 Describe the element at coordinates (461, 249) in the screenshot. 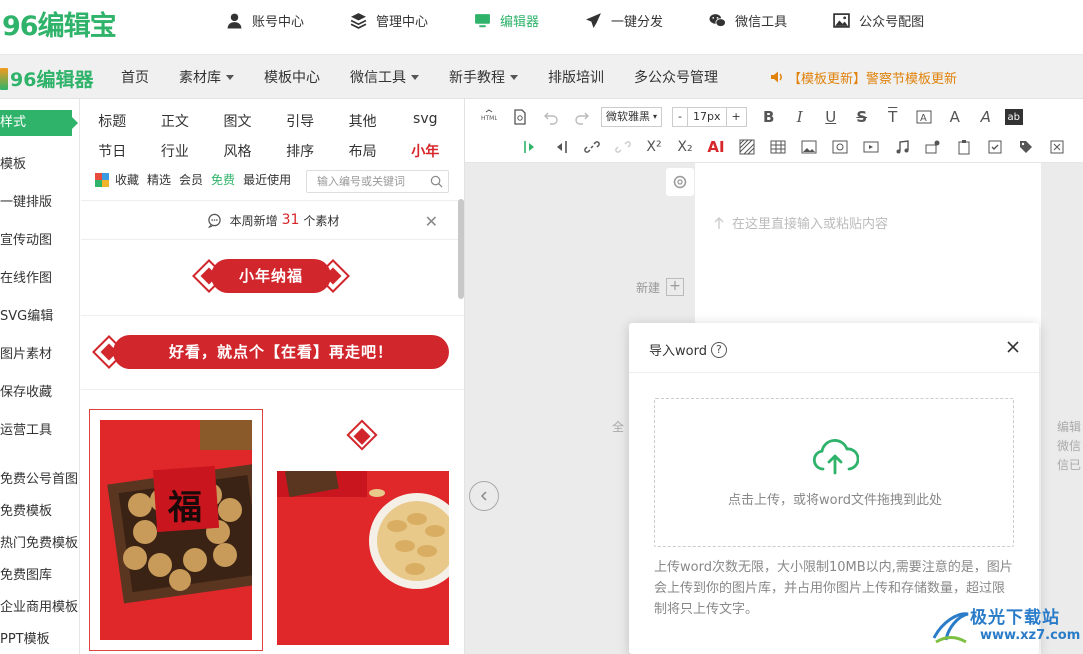

I see `panel-scrollbar` at that location.